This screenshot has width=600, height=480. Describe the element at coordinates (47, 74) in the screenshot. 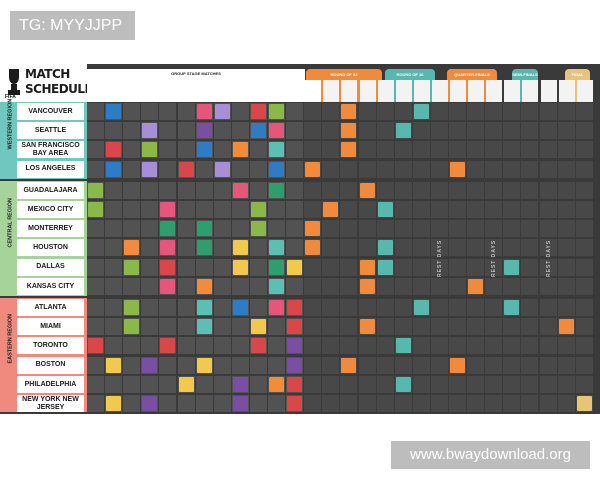

I see `title-line-1: MATCH` at that location.